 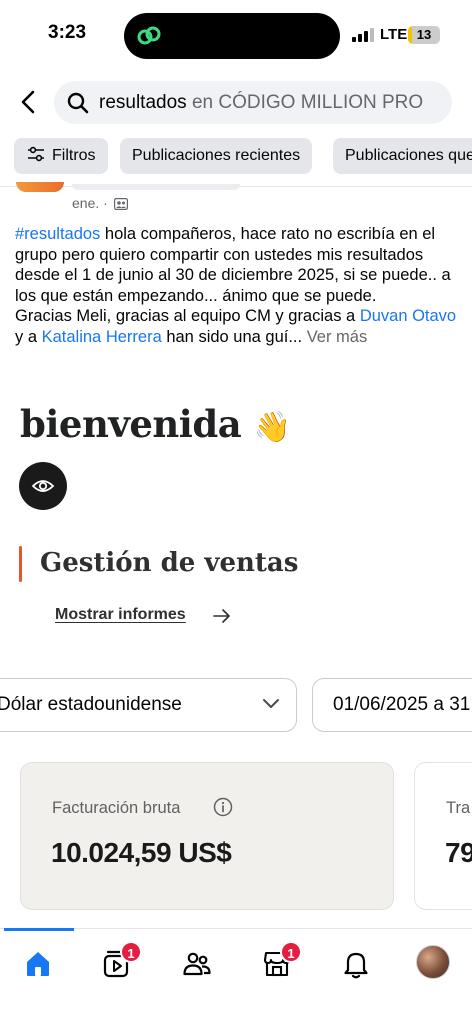 What do you see at coordinates (279, 963) in the screenshot?
I see `tab-marketplace: 1` at bounding box center [279, 963].